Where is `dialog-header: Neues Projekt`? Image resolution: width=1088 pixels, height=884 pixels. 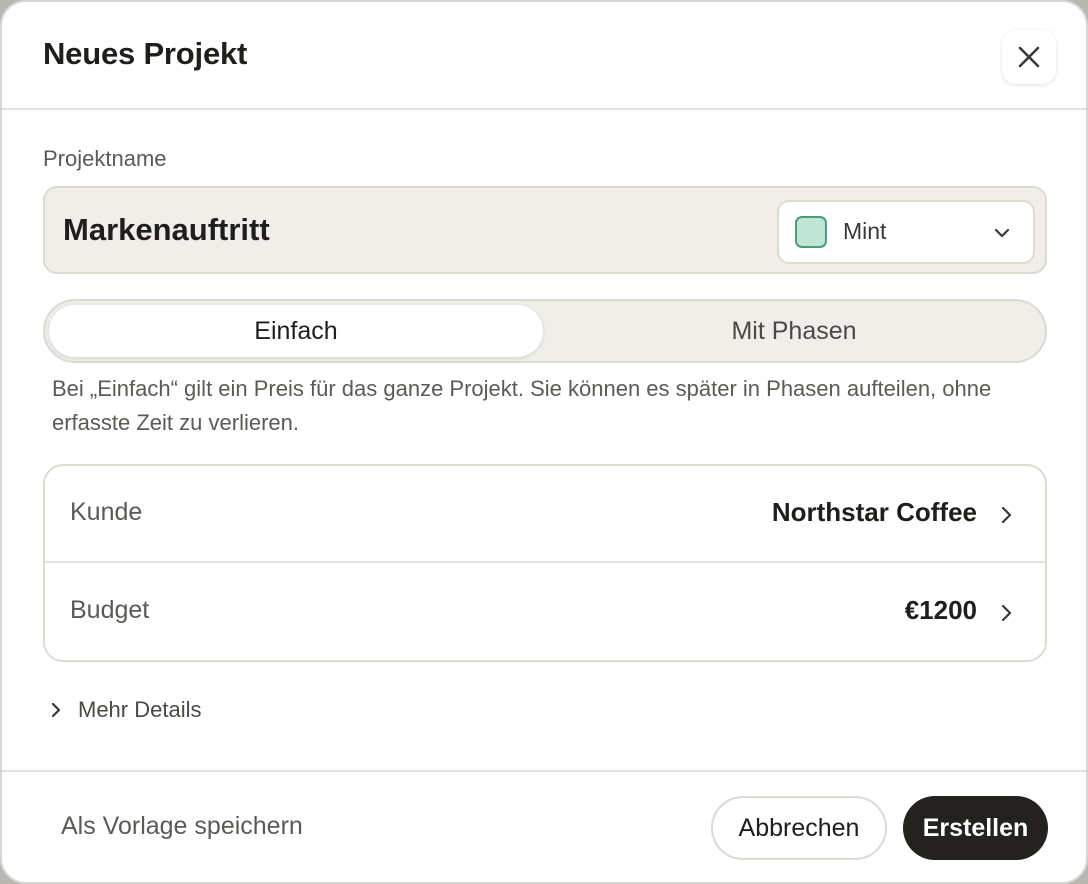 dialog-header: Neues Projekt is located at coordinates (544, 56).